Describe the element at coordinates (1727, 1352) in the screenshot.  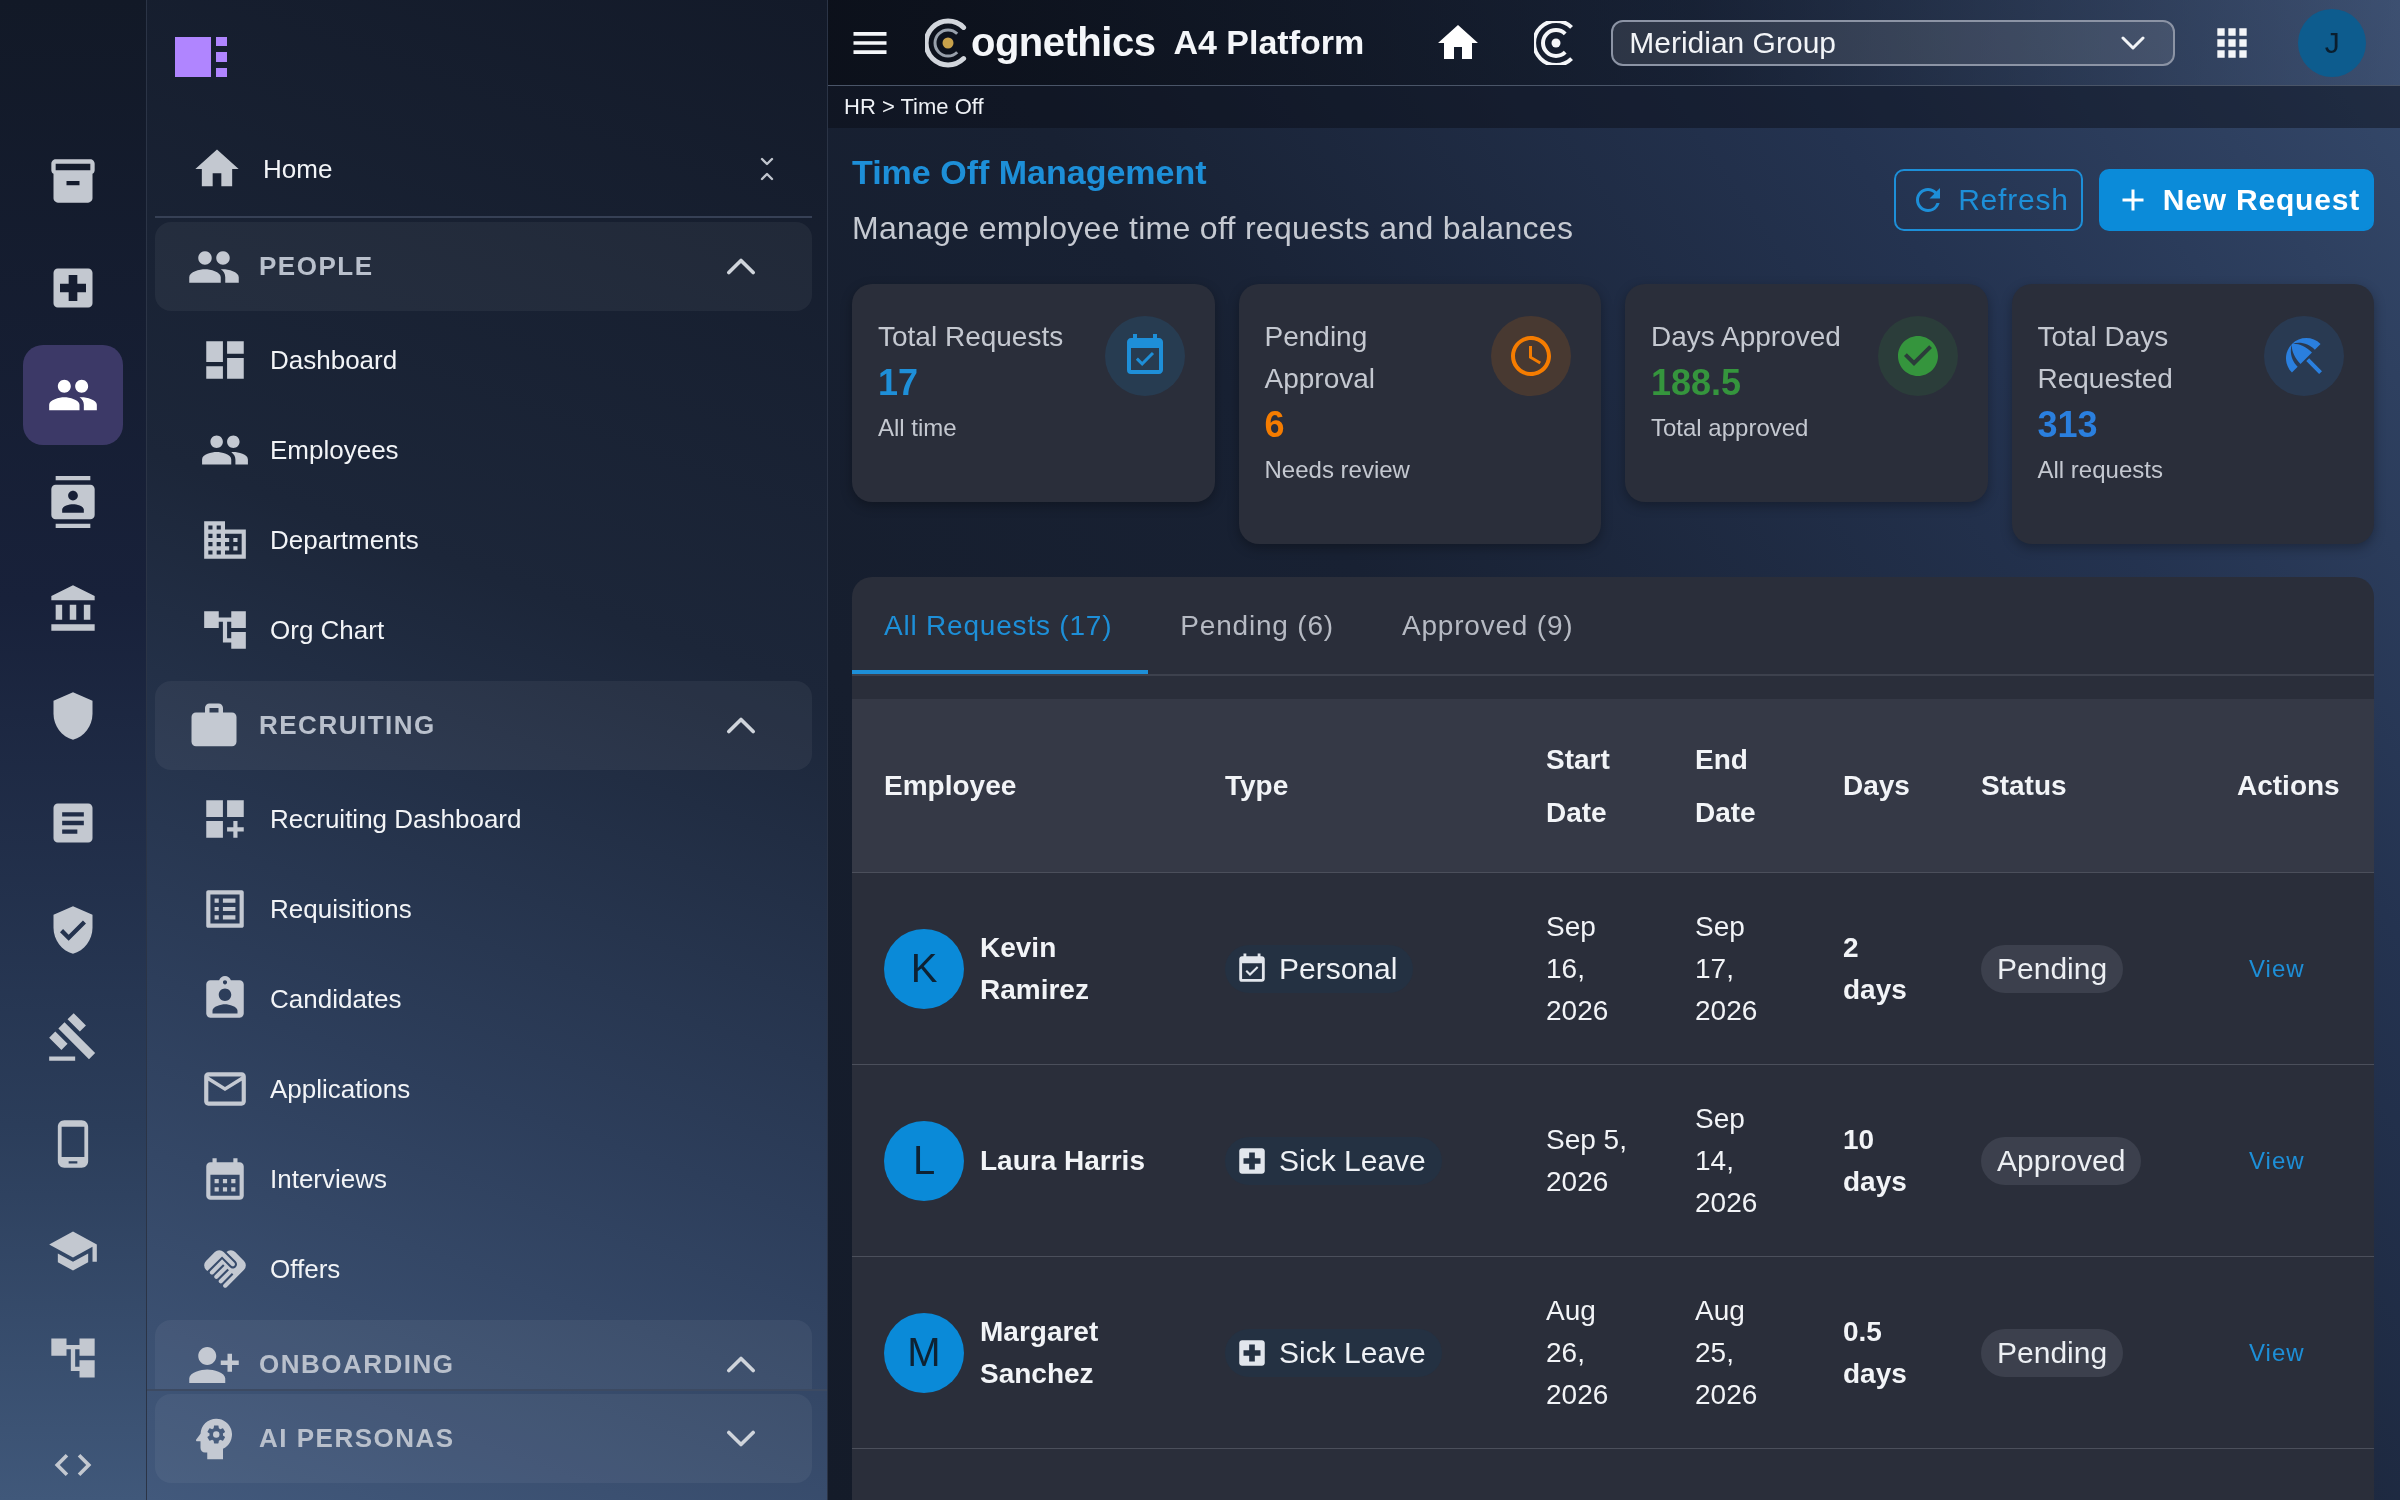
I see `end-date: Aug 25, 2026` at that location.